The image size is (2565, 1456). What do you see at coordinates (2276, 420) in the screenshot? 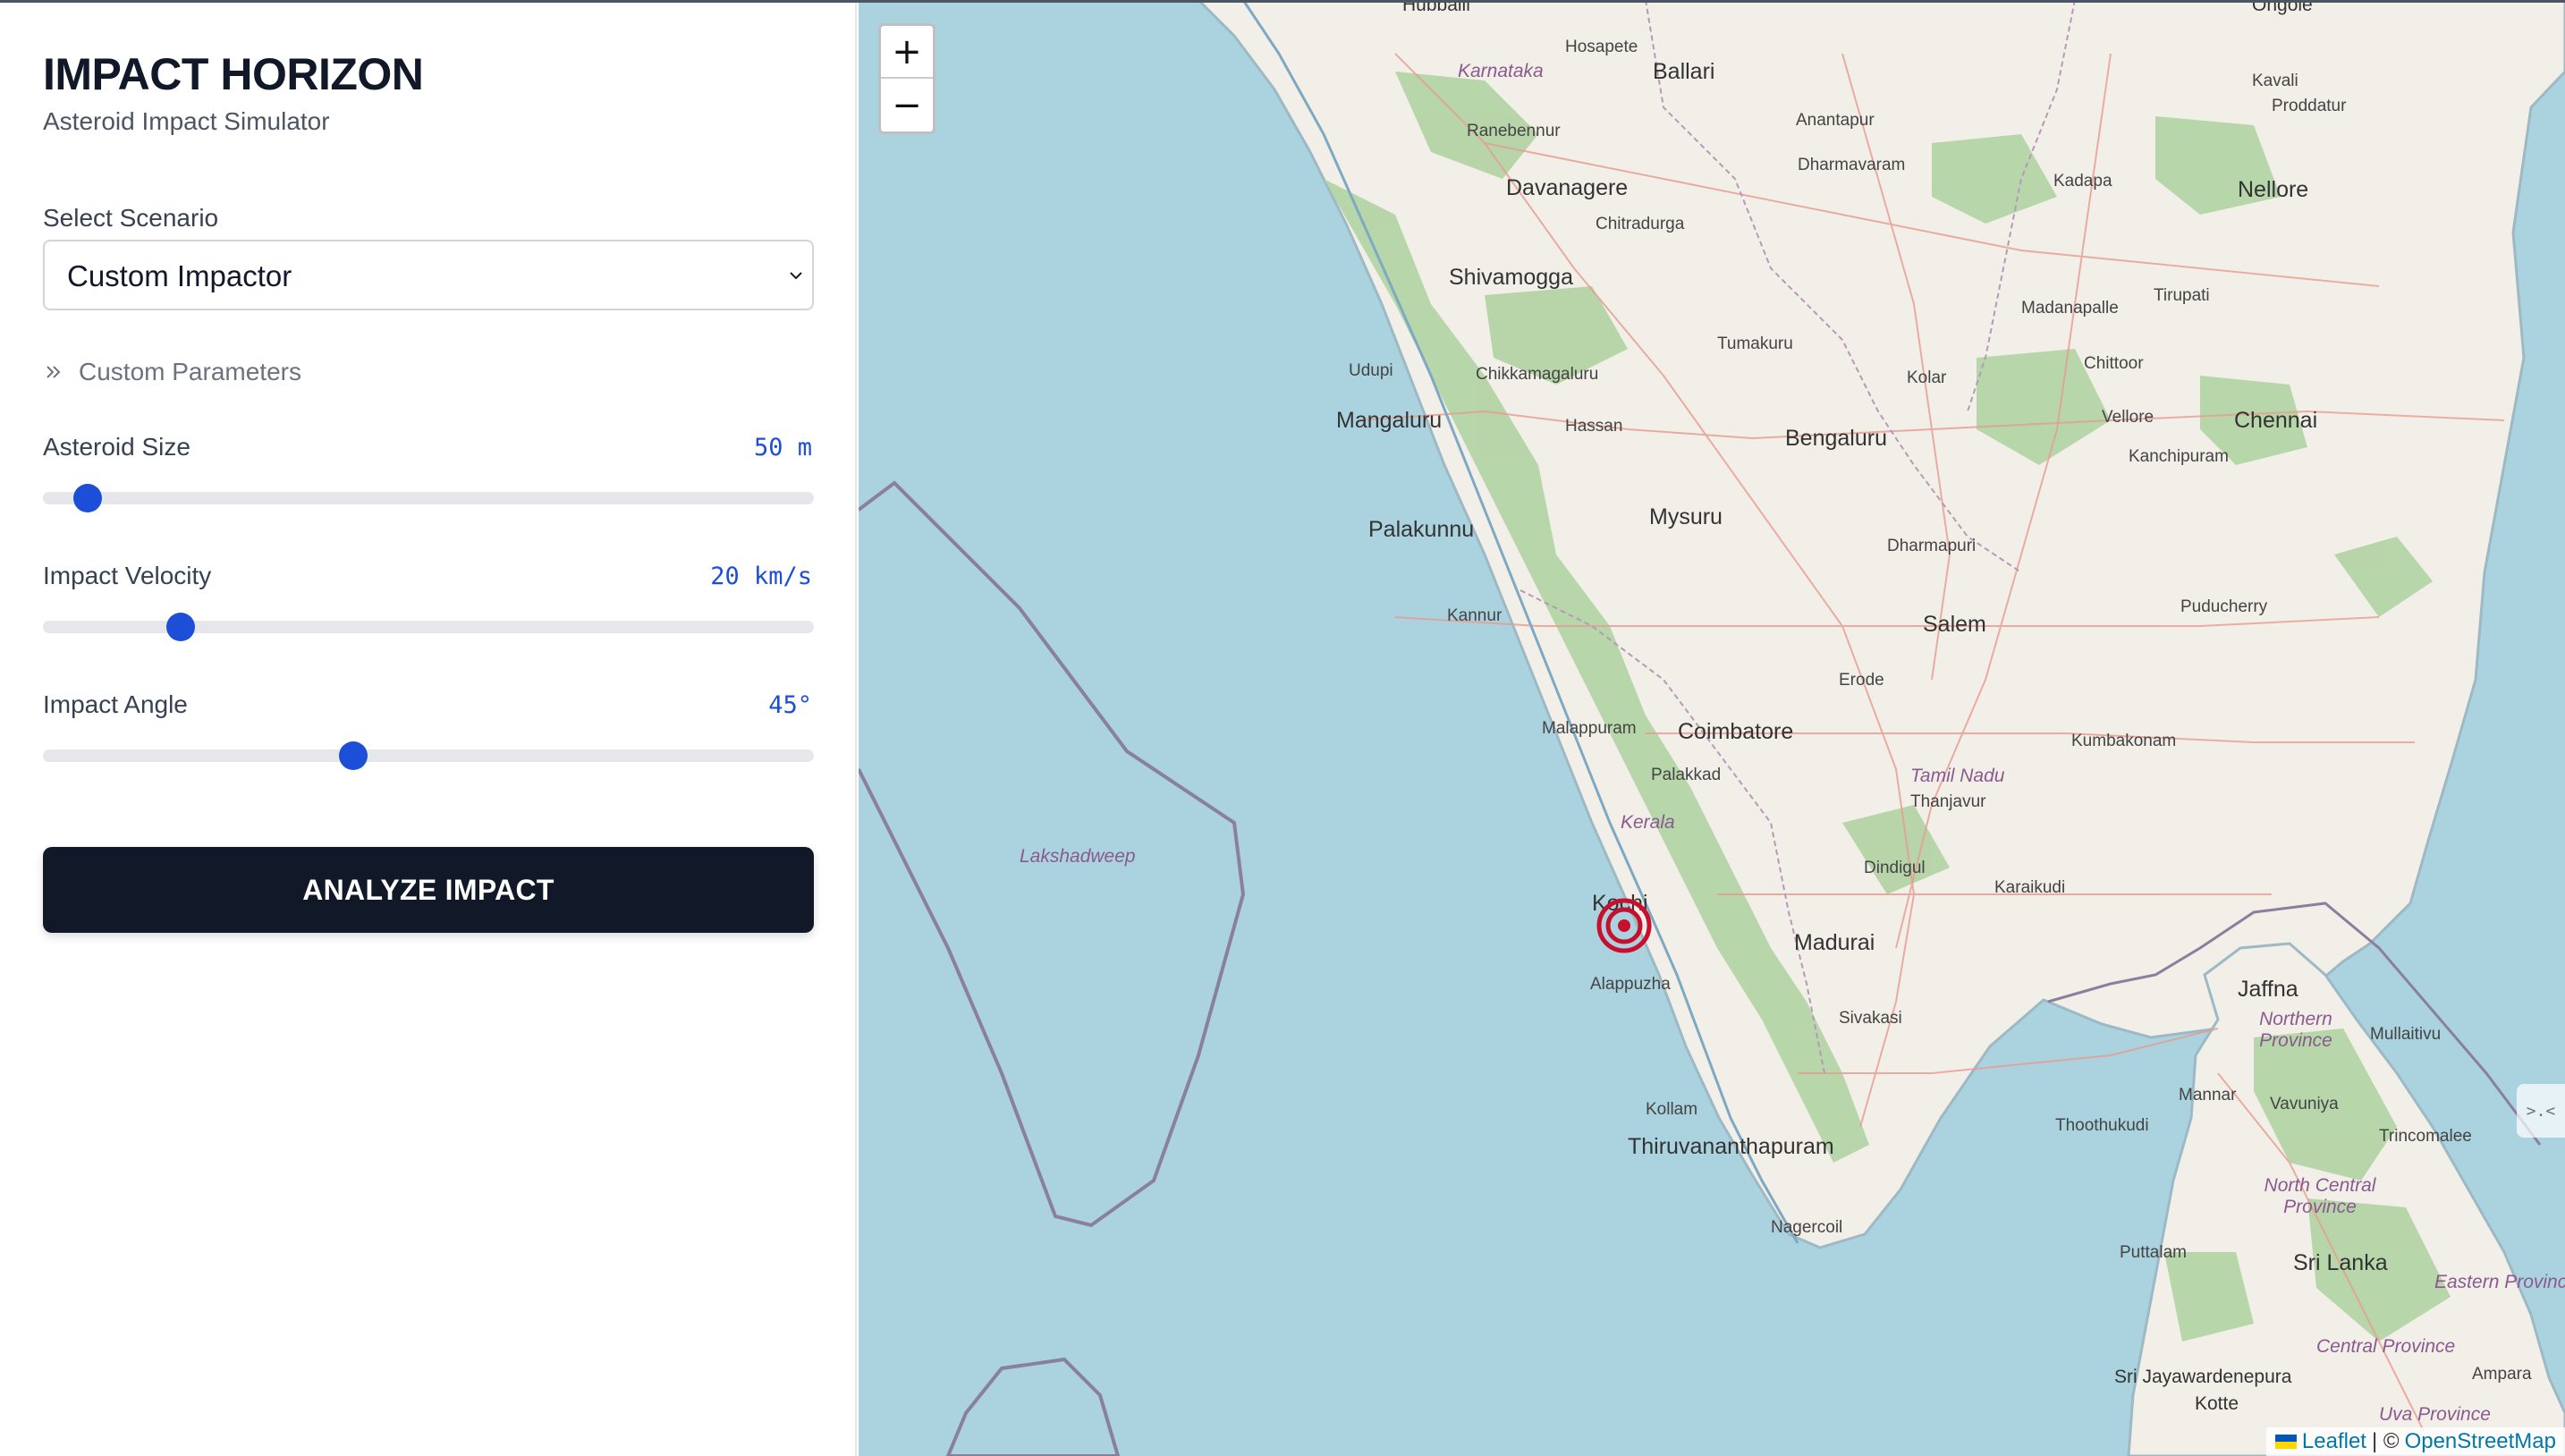
I see `map-label: Chennai` at bounding box center [2276, 420].